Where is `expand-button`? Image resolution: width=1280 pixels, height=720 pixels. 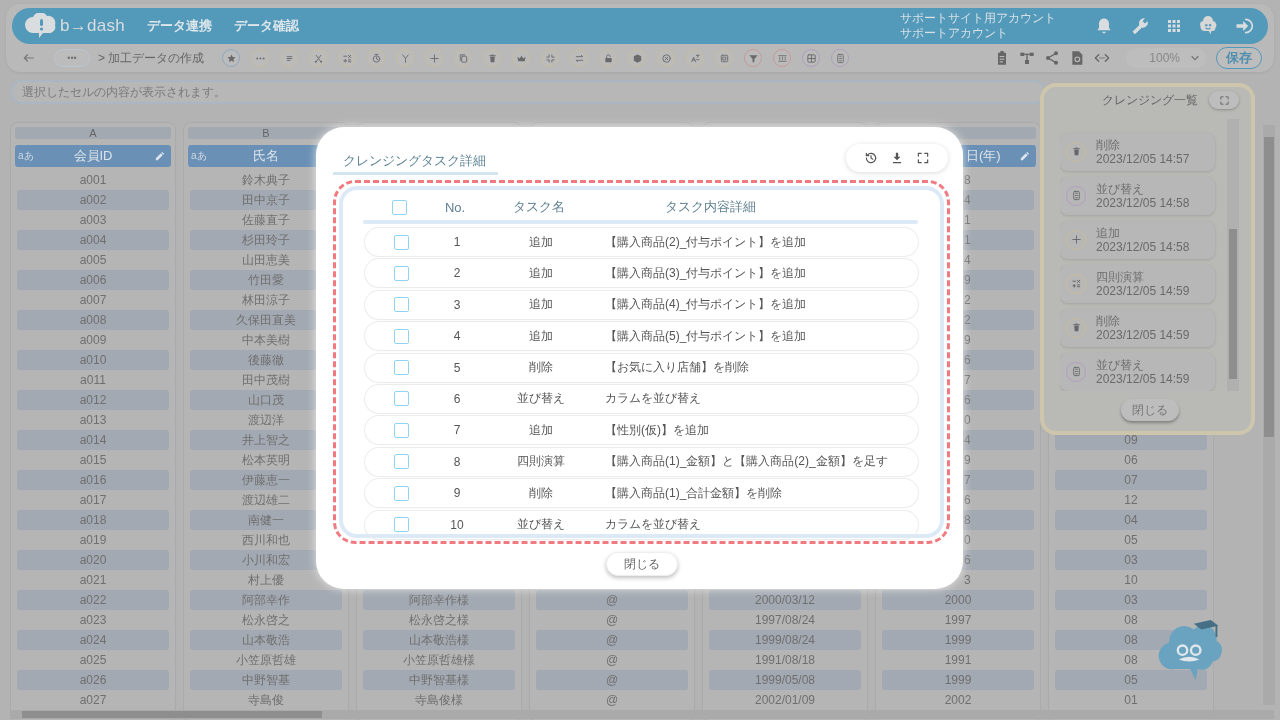
expand-button is located at coordinates (1224, 100).